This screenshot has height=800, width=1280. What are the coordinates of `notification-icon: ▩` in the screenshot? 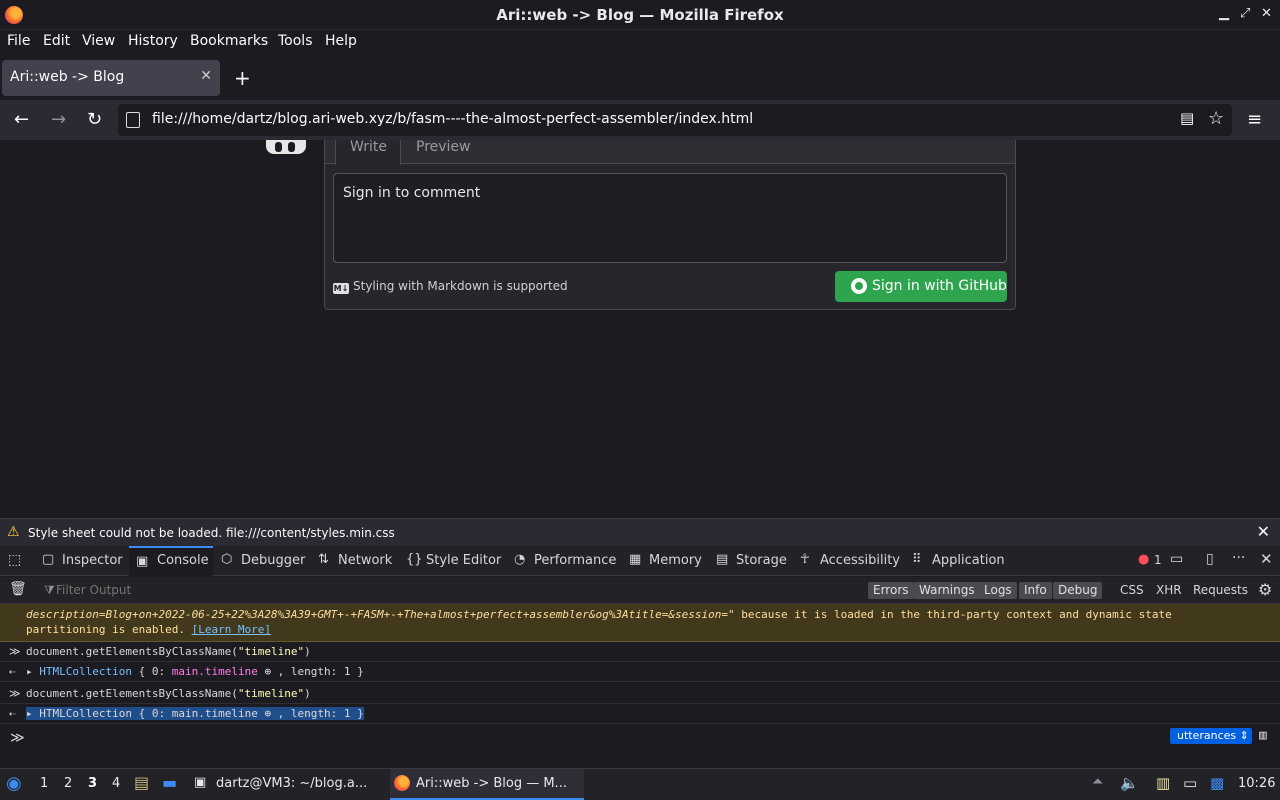 It's located at (1217, 783).